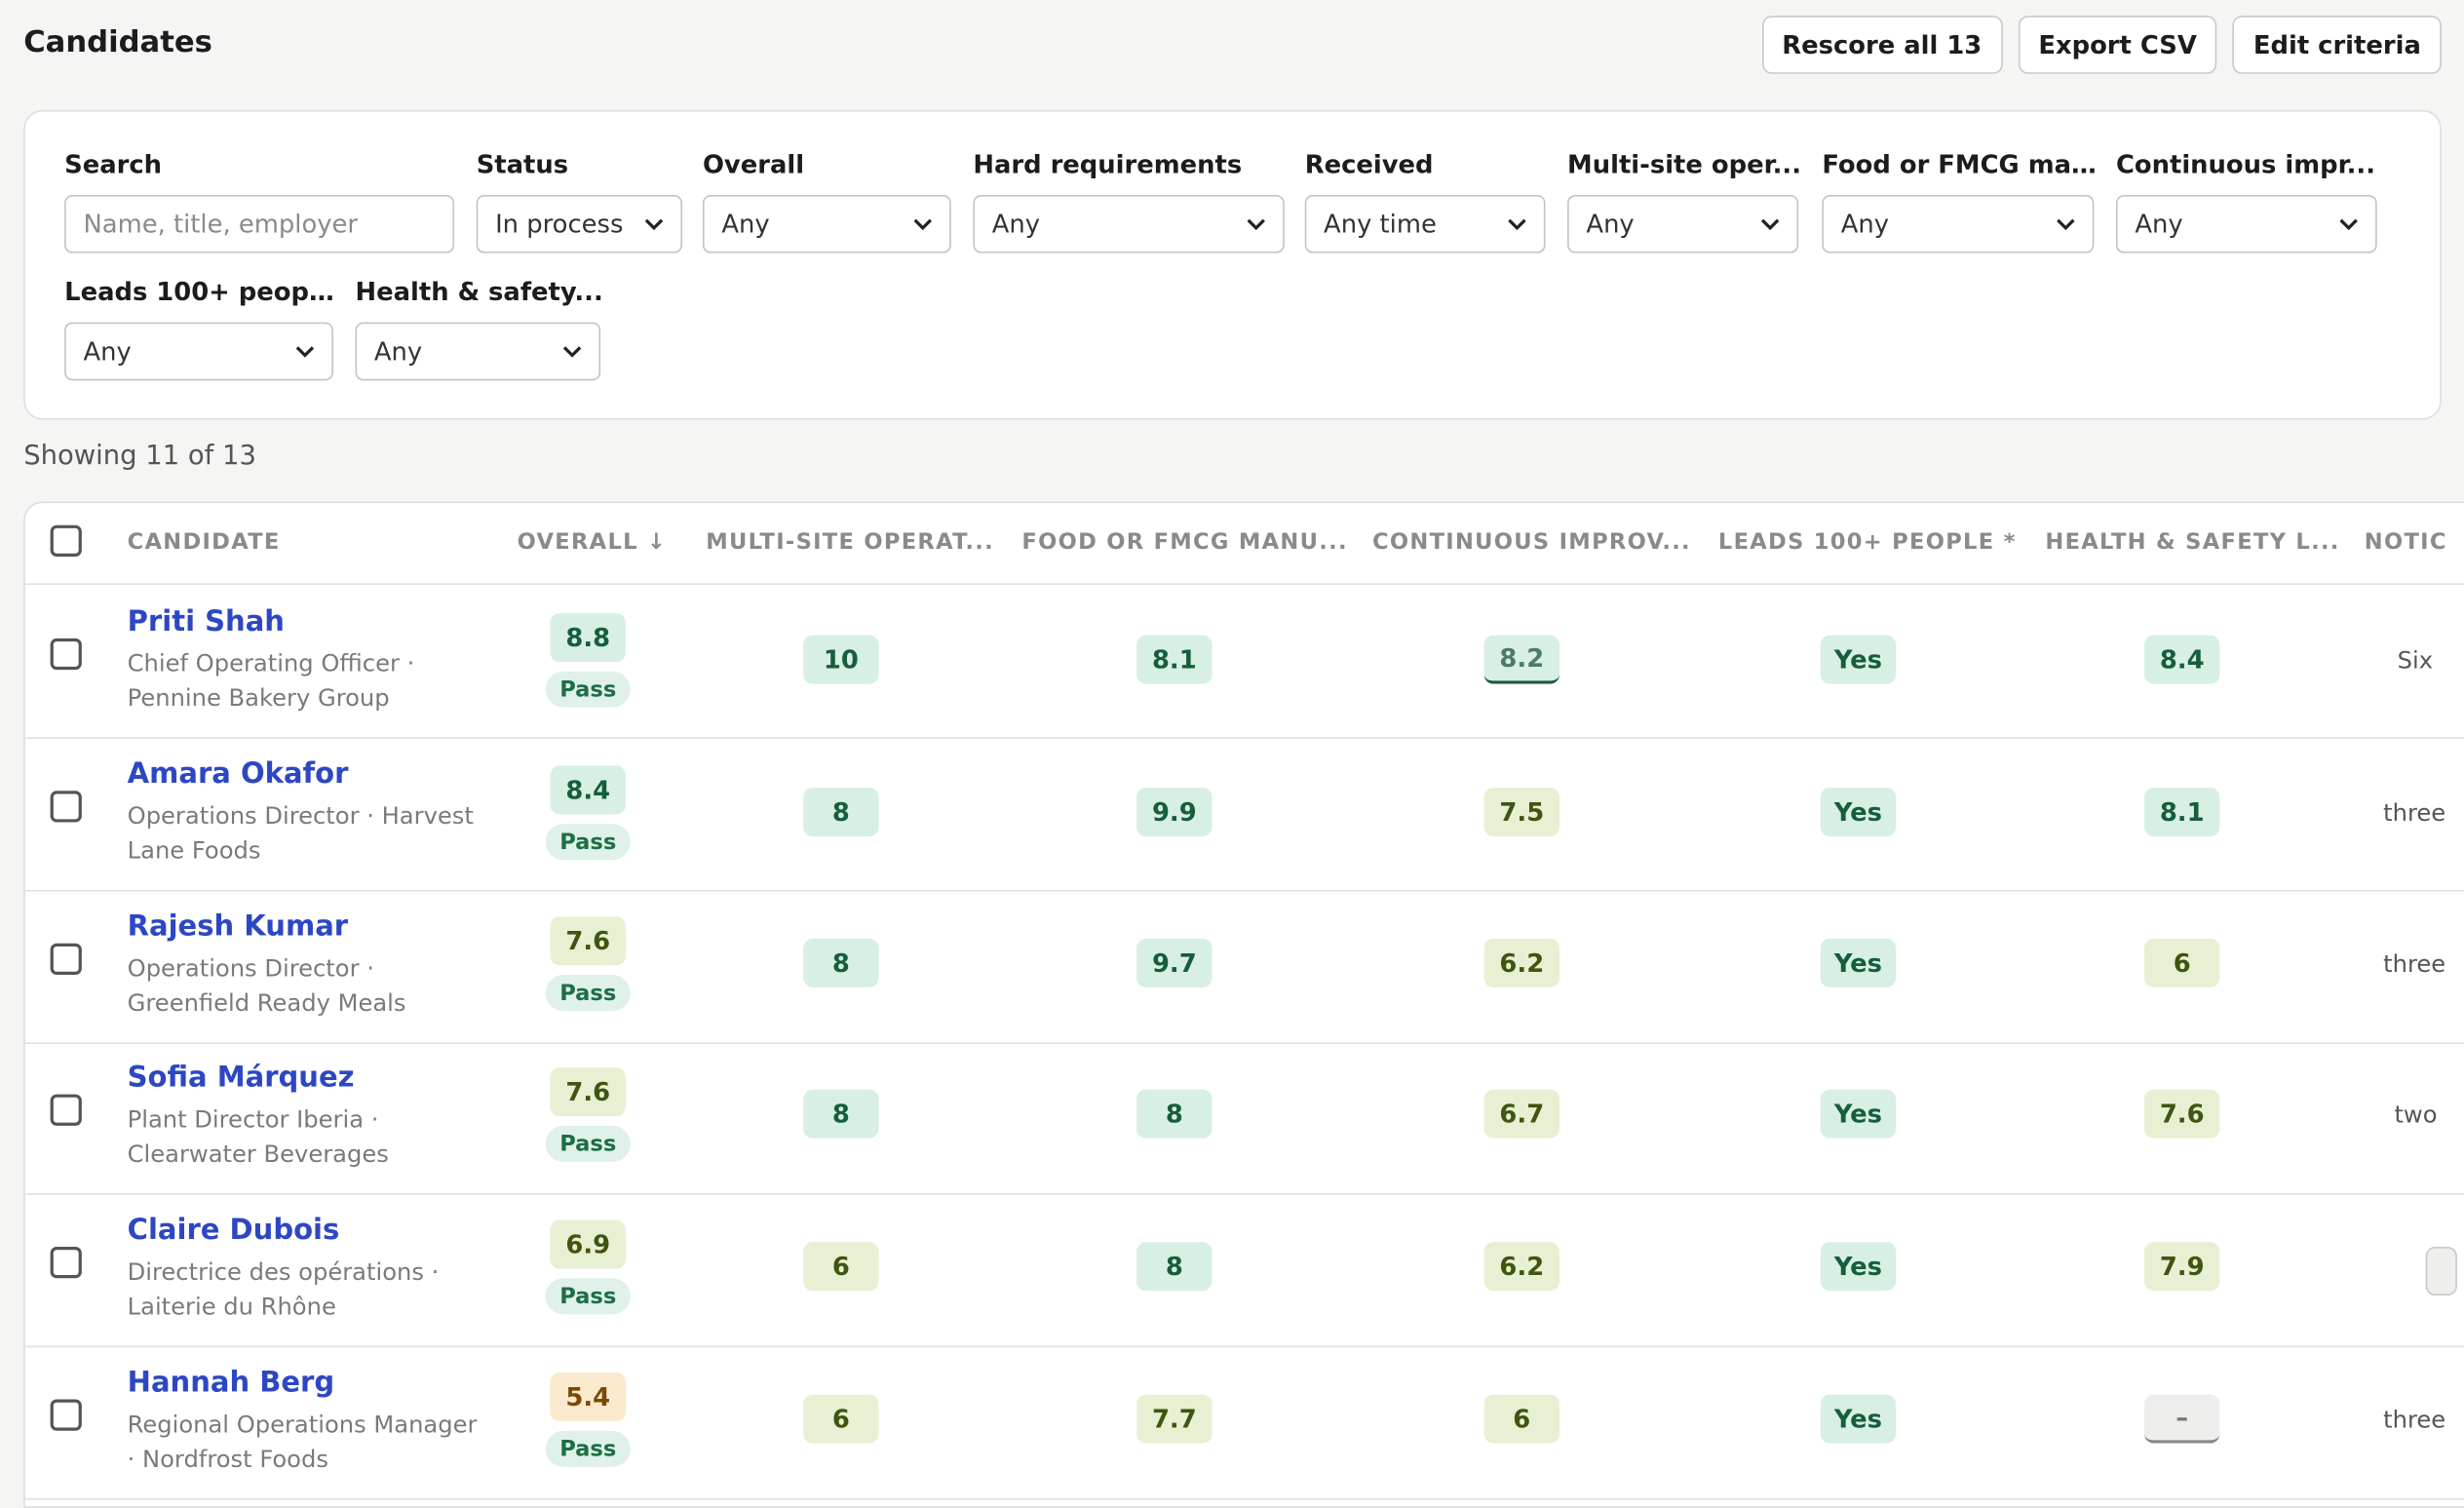 The width and height of the screenshot is (2464, 1508). Describe the element at coordinates (238, 774) in the screenshot. I see `candidate-name: Amara Okafor` at that location.